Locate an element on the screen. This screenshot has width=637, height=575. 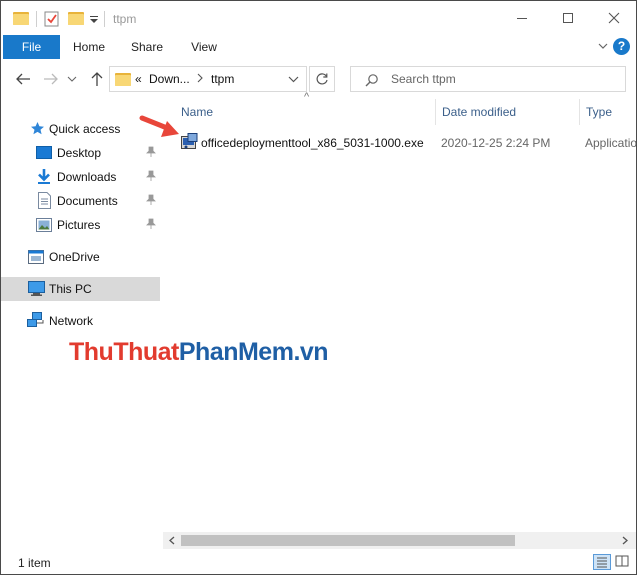
address-bar: « Down... ttpm is located at coordinates (208, 79).